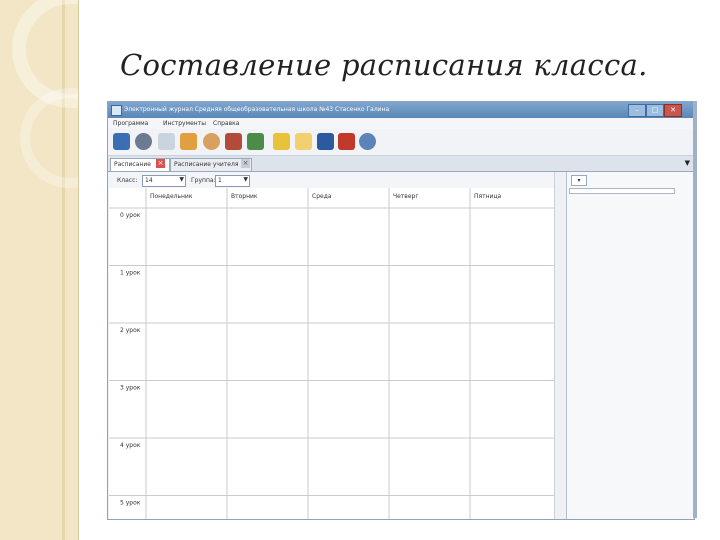  Describe the element at coordinates (164, 181) in the screenshot. I see `class-select: 14 ▼` at that location.